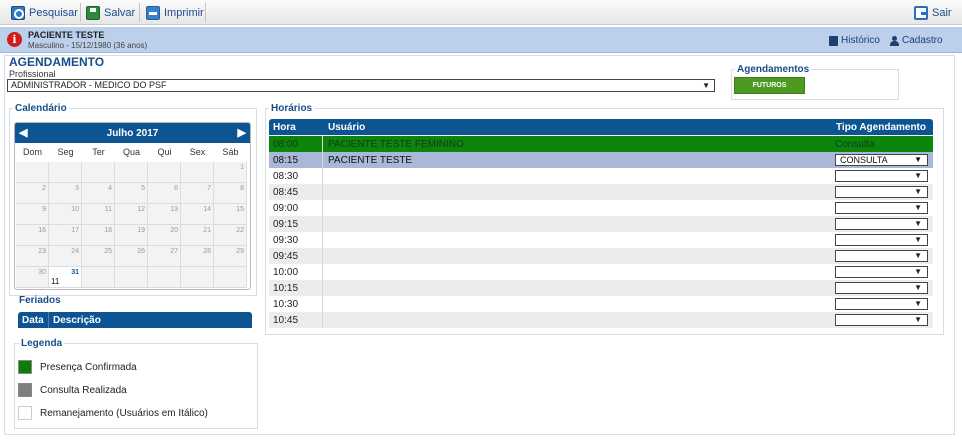  Describe the element at coordinates (164, 193) in the screenshot. I see `calendar-day: 6` at that location.